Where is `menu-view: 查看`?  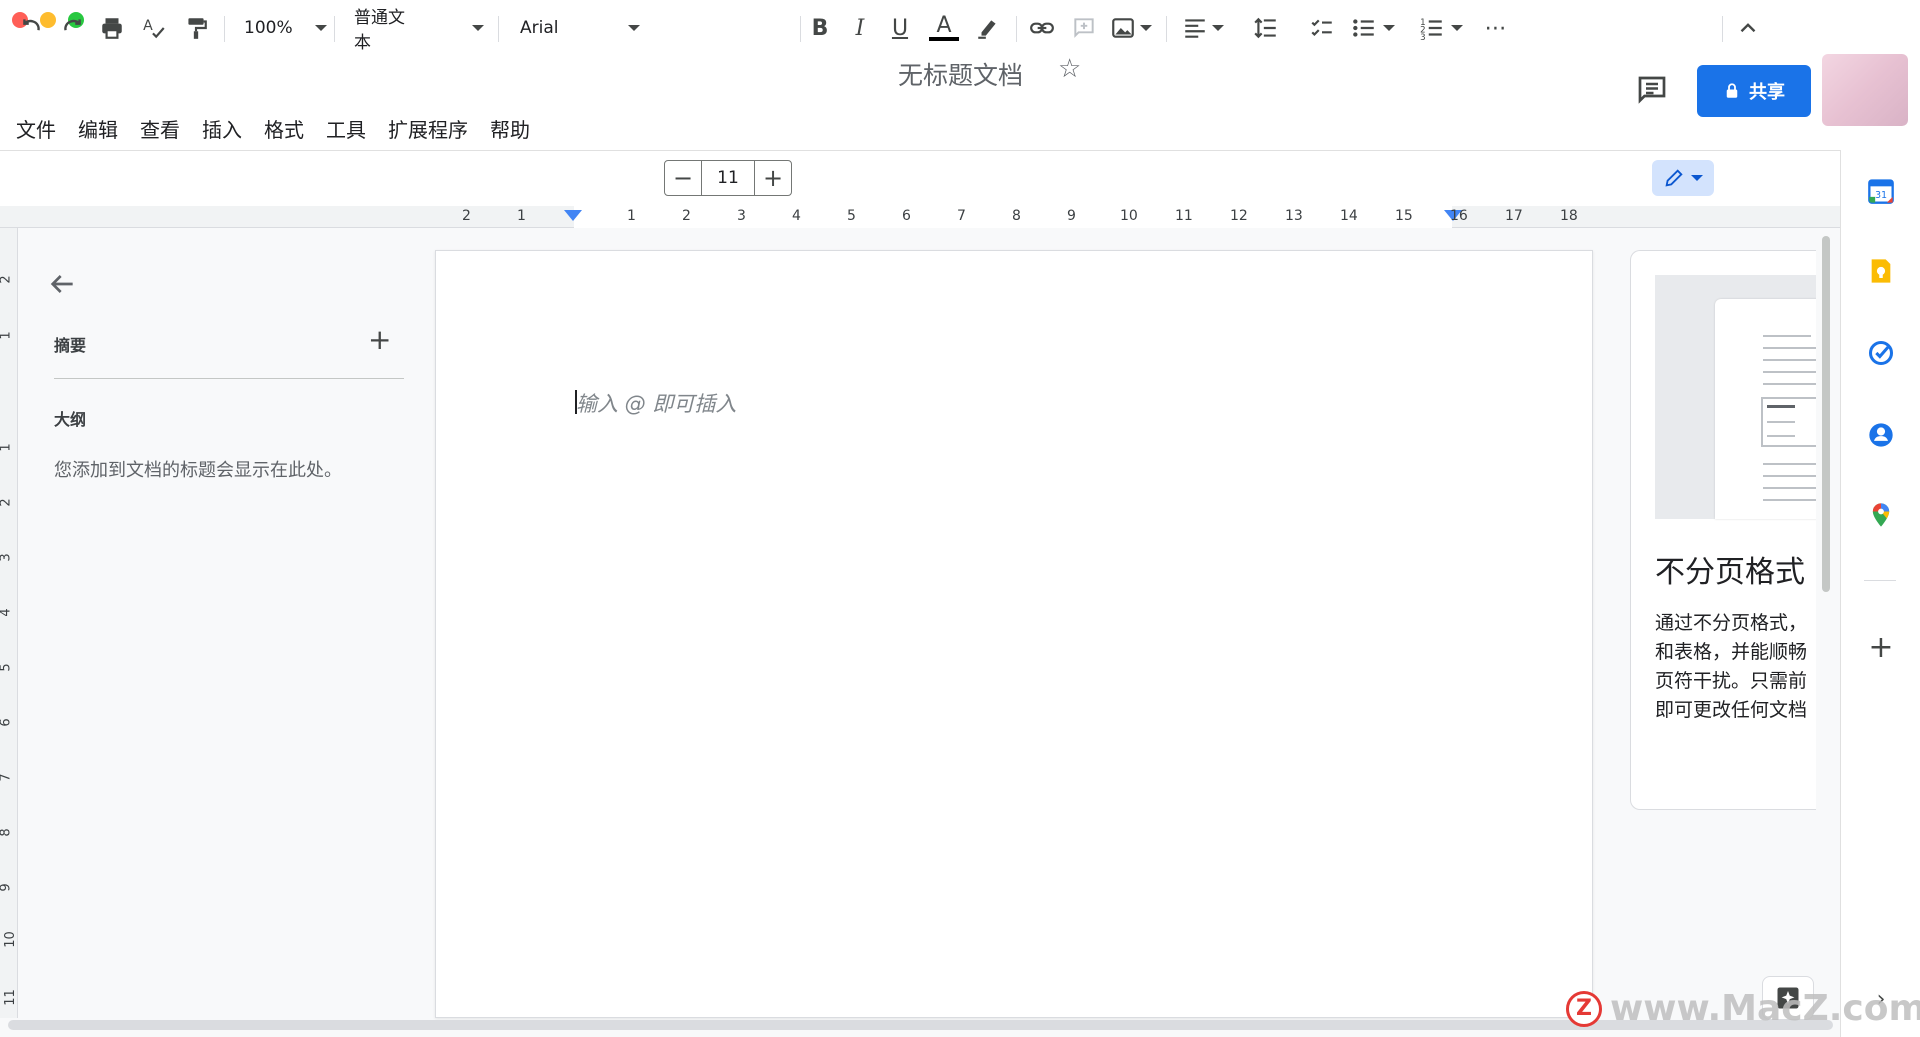 menu-view: 查看 is located at coordinates (165, 128).